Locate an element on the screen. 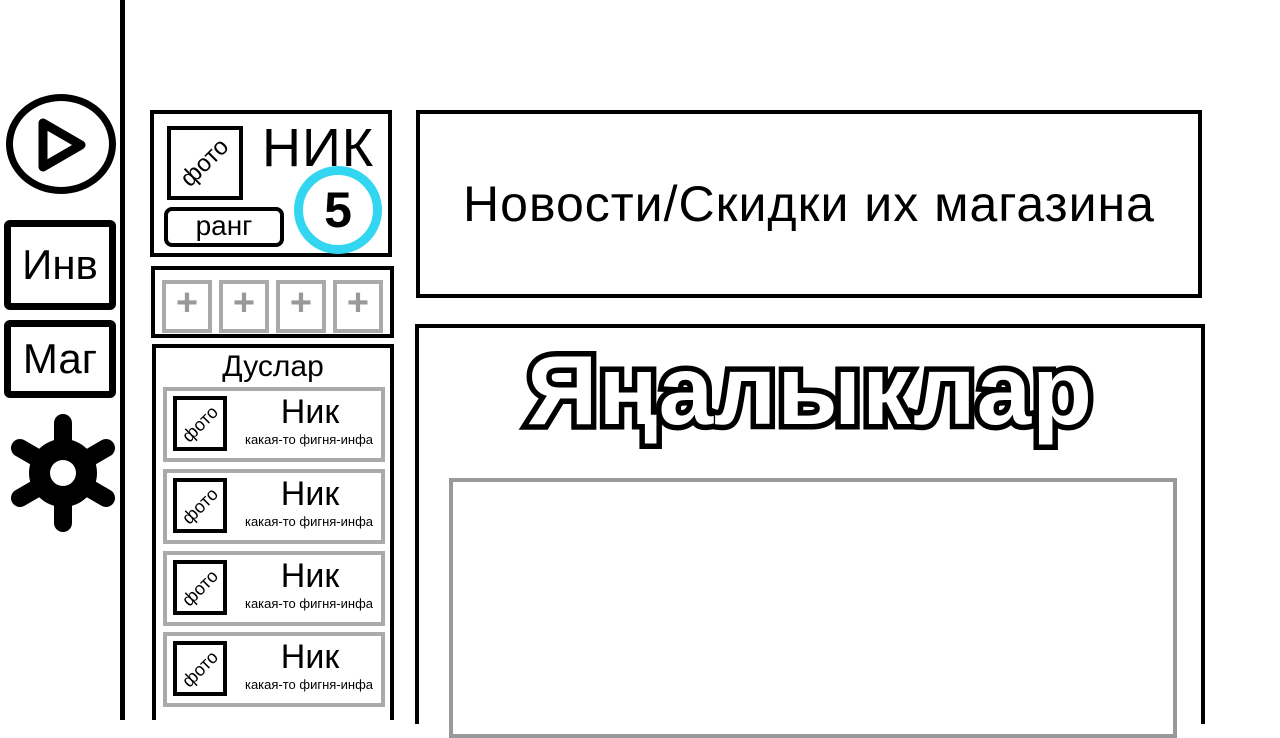 This screenshot has height=738, width=1280. profile-nickname: НИК is located at coordinates (318, 148).